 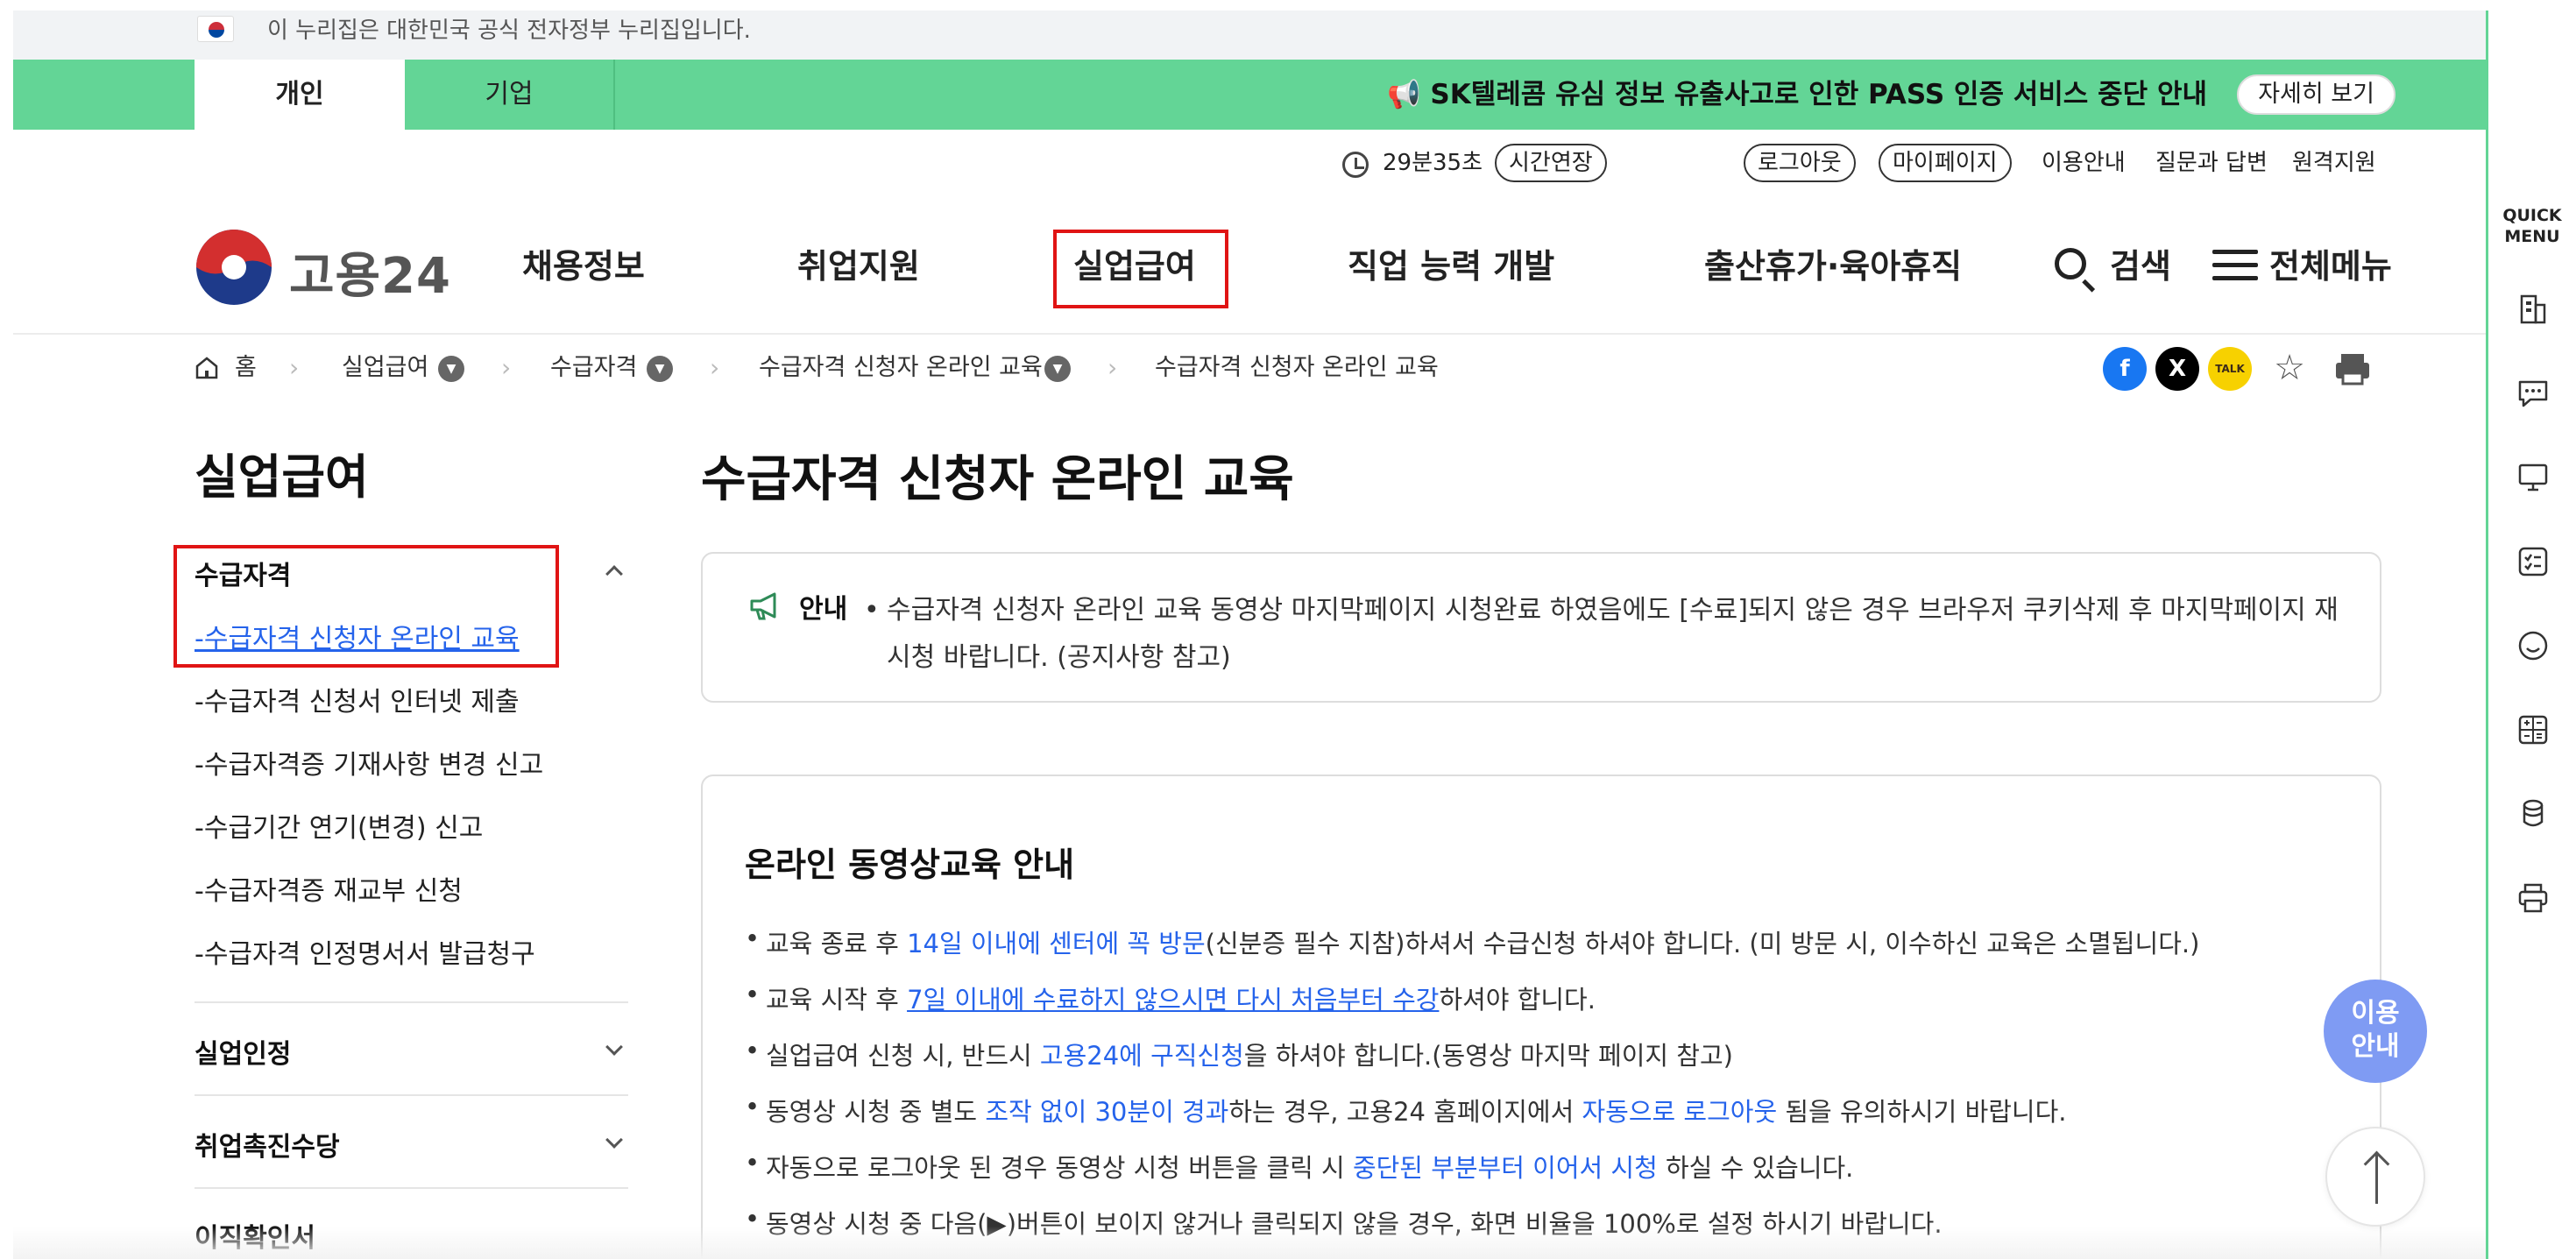 What do you see at coordinates (2334, 163) in the screenshot?
I see `remote-support-link: 원격지원` at bounding box center [2334, 163].